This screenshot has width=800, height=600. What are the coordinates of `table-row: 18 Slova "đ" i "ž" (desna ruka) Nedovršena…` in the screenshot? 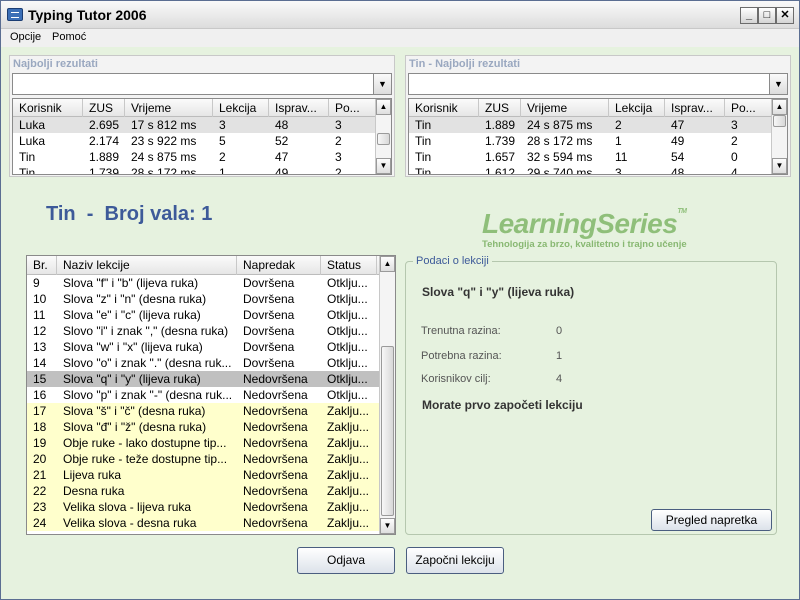 It's located at (203, 427).